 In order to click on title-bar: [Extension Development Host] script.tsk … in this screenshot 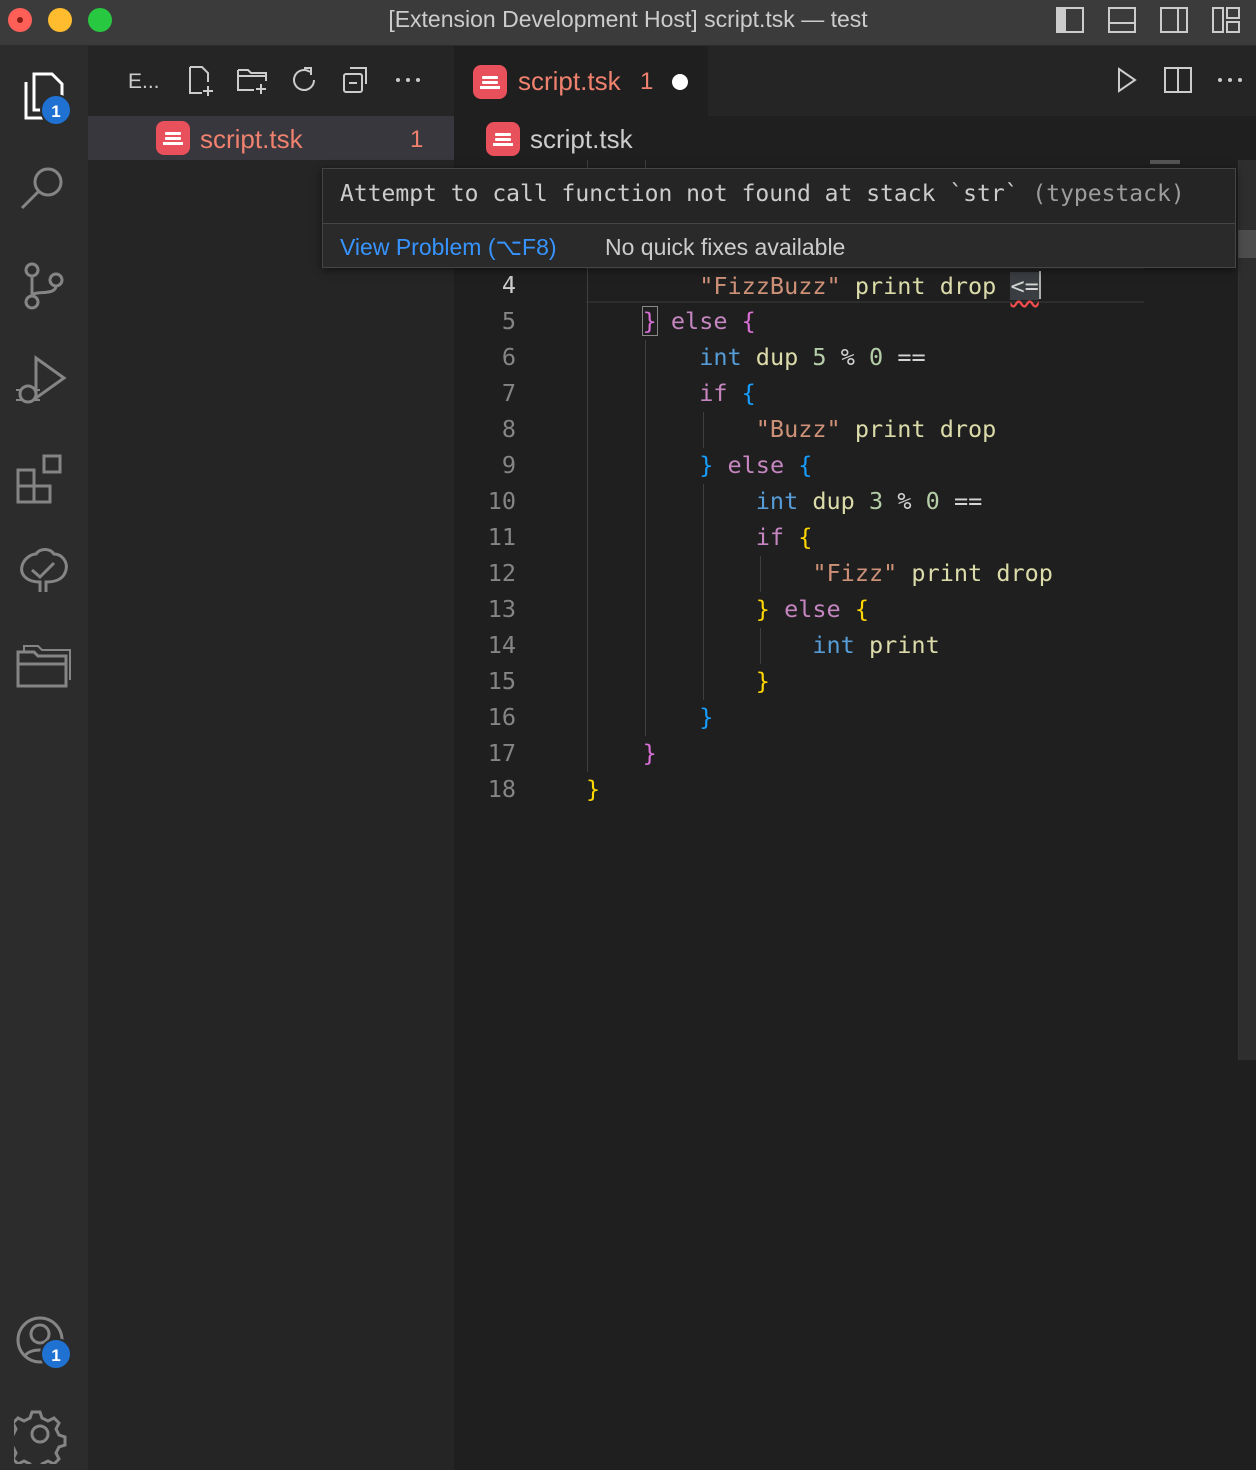, I will do `click(628, 23)`.